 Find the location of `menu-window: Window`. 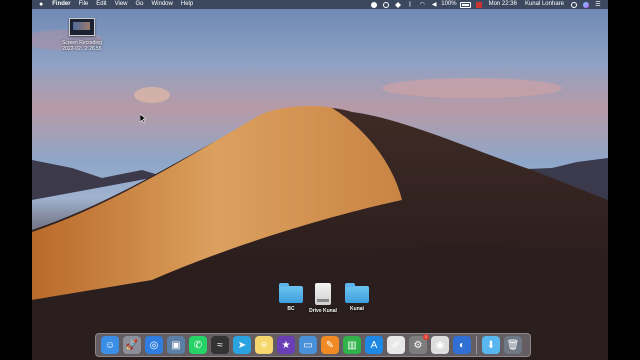

menu-window: Window is located at coordinates (162, 4).